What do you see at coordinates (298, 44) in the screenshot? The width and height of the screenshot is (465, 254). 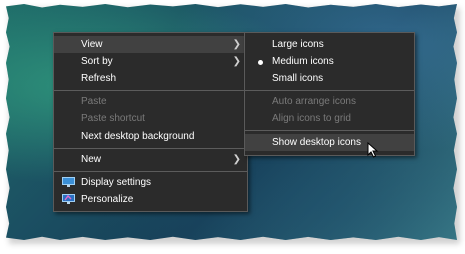 I see `menu-item-label: Large icons` at bounding box center [298, 44].